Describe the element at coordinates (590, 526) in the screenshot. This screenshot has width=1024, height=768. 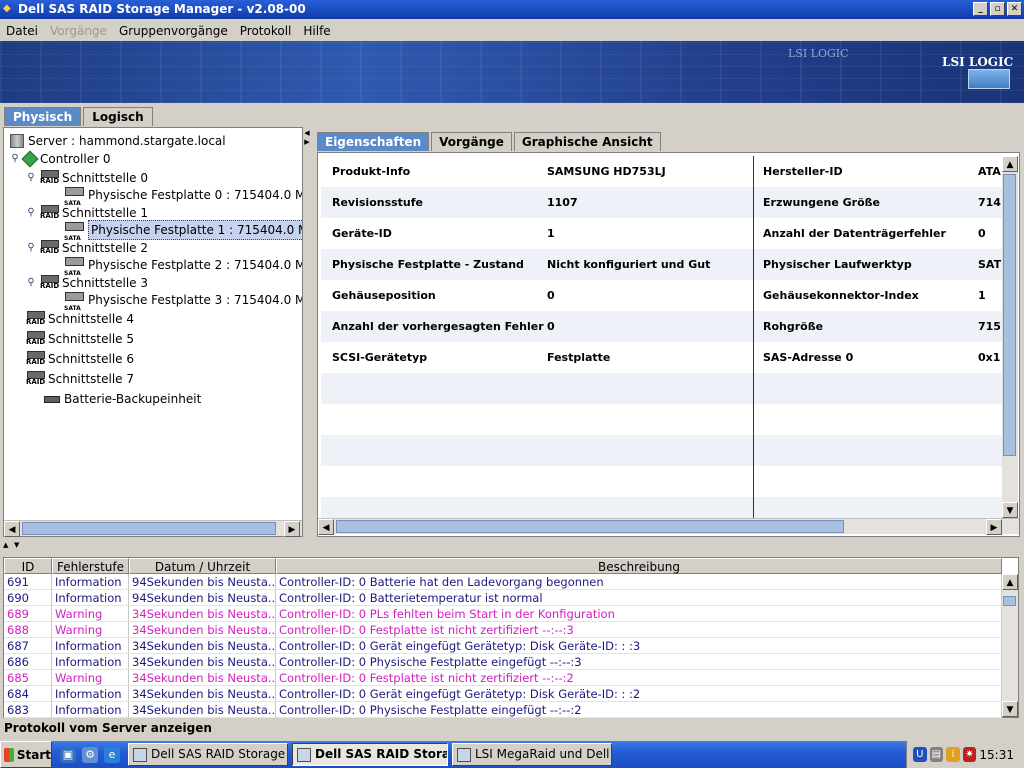
I see `properties-hscroll-thumb` at that location.